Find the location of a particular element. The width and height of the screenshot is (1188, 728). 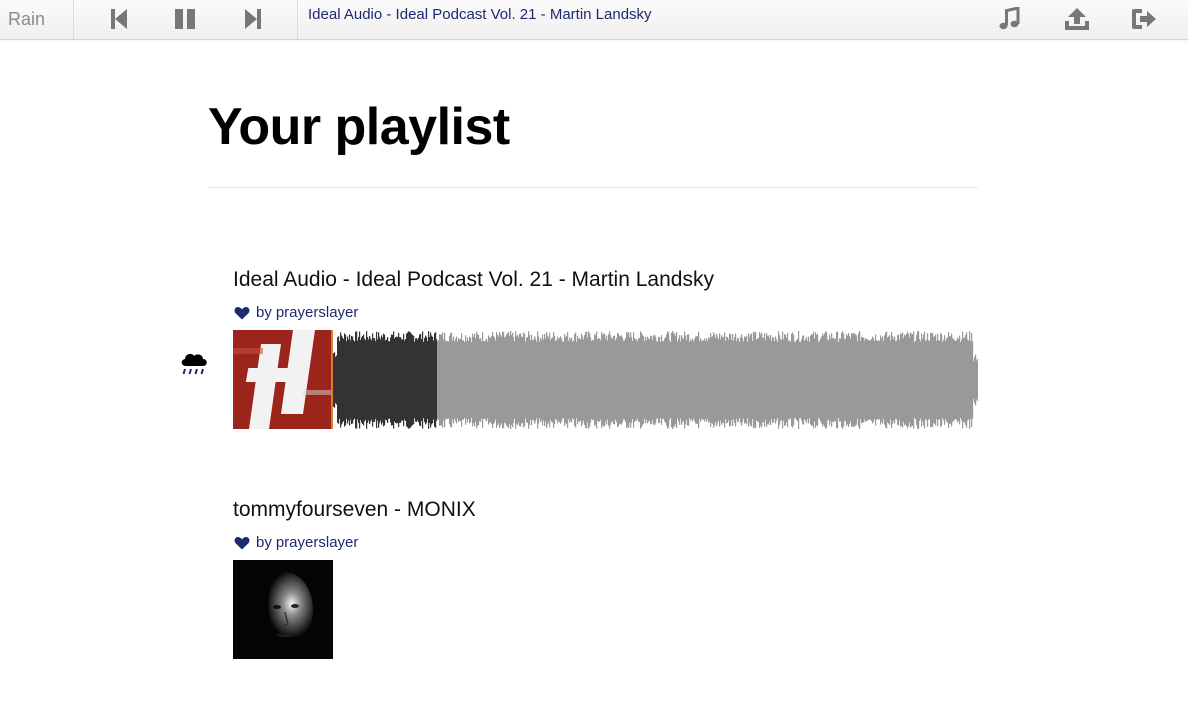

next-button is located at coordinates (253, 19).